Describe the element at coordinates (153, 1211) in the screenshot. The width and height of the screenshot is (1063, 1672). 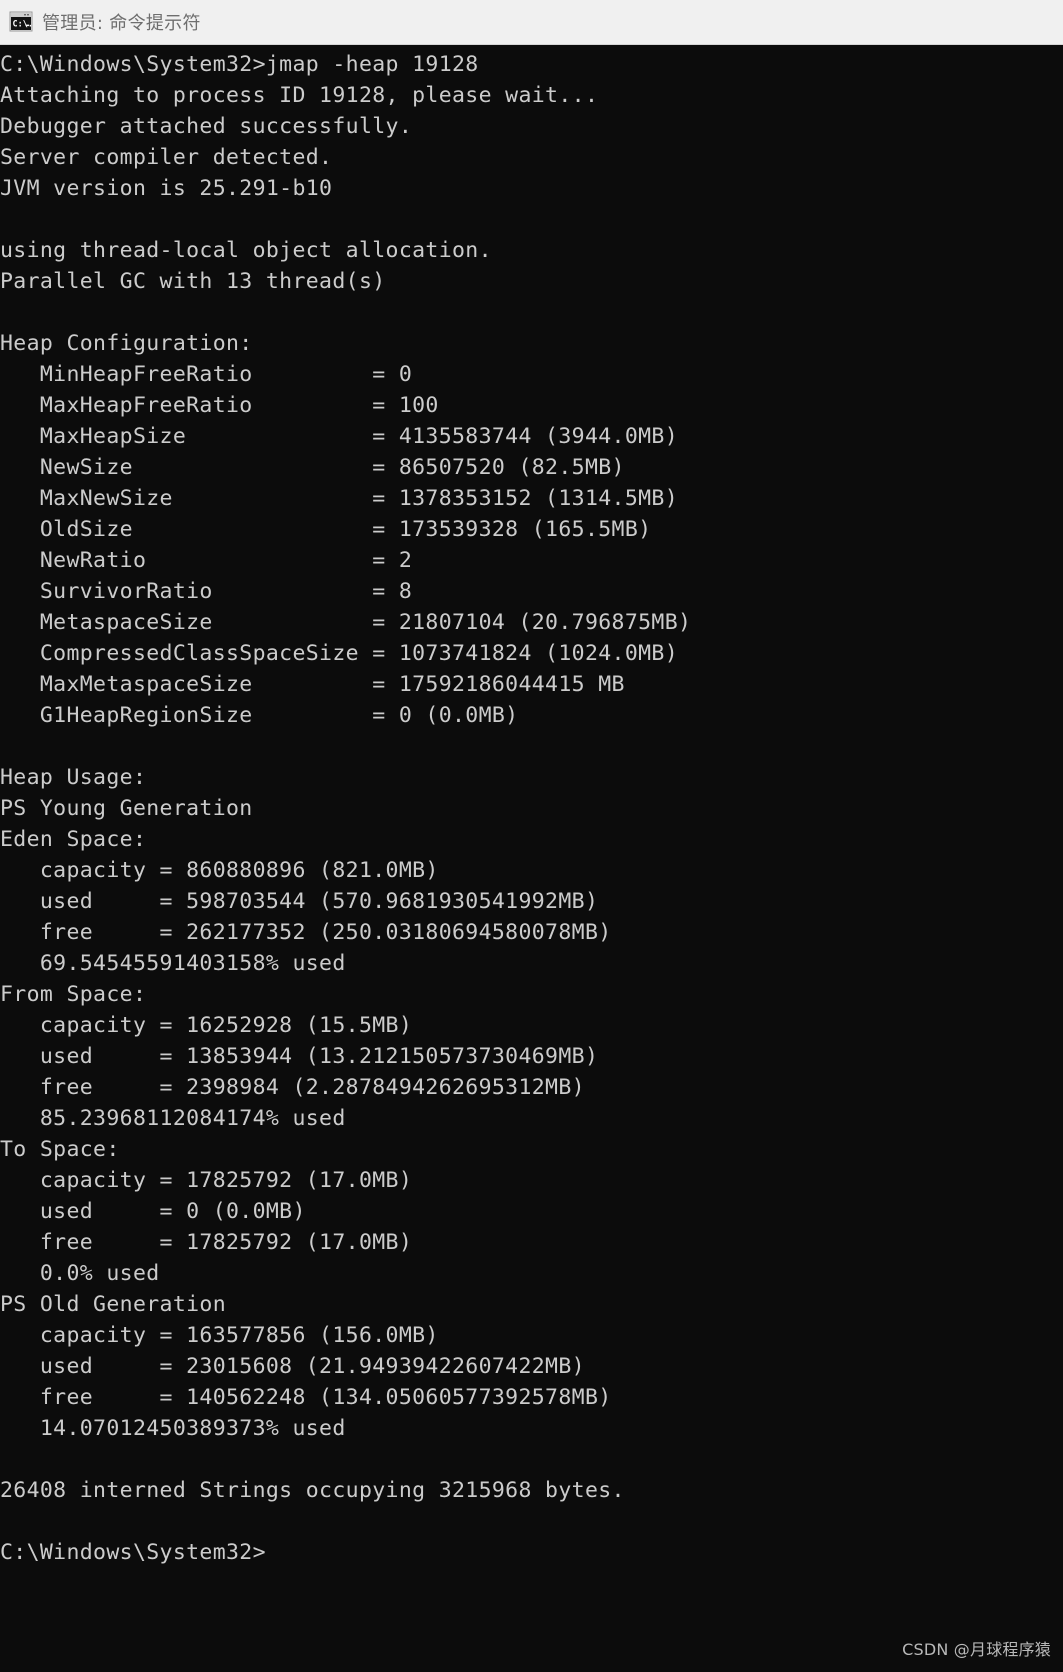
I see `terminal-line: used = 0 (0.0MB)` at that location.